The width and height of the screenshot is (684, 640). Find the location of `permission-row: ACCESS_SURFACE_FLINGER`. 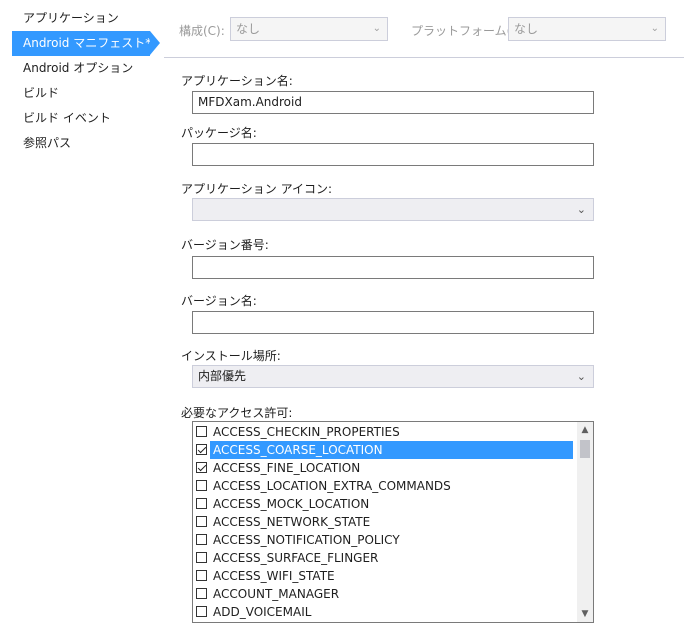

permission-row: ACCESS_SURFACE_FLINGER is located at coordinates (385, 558).